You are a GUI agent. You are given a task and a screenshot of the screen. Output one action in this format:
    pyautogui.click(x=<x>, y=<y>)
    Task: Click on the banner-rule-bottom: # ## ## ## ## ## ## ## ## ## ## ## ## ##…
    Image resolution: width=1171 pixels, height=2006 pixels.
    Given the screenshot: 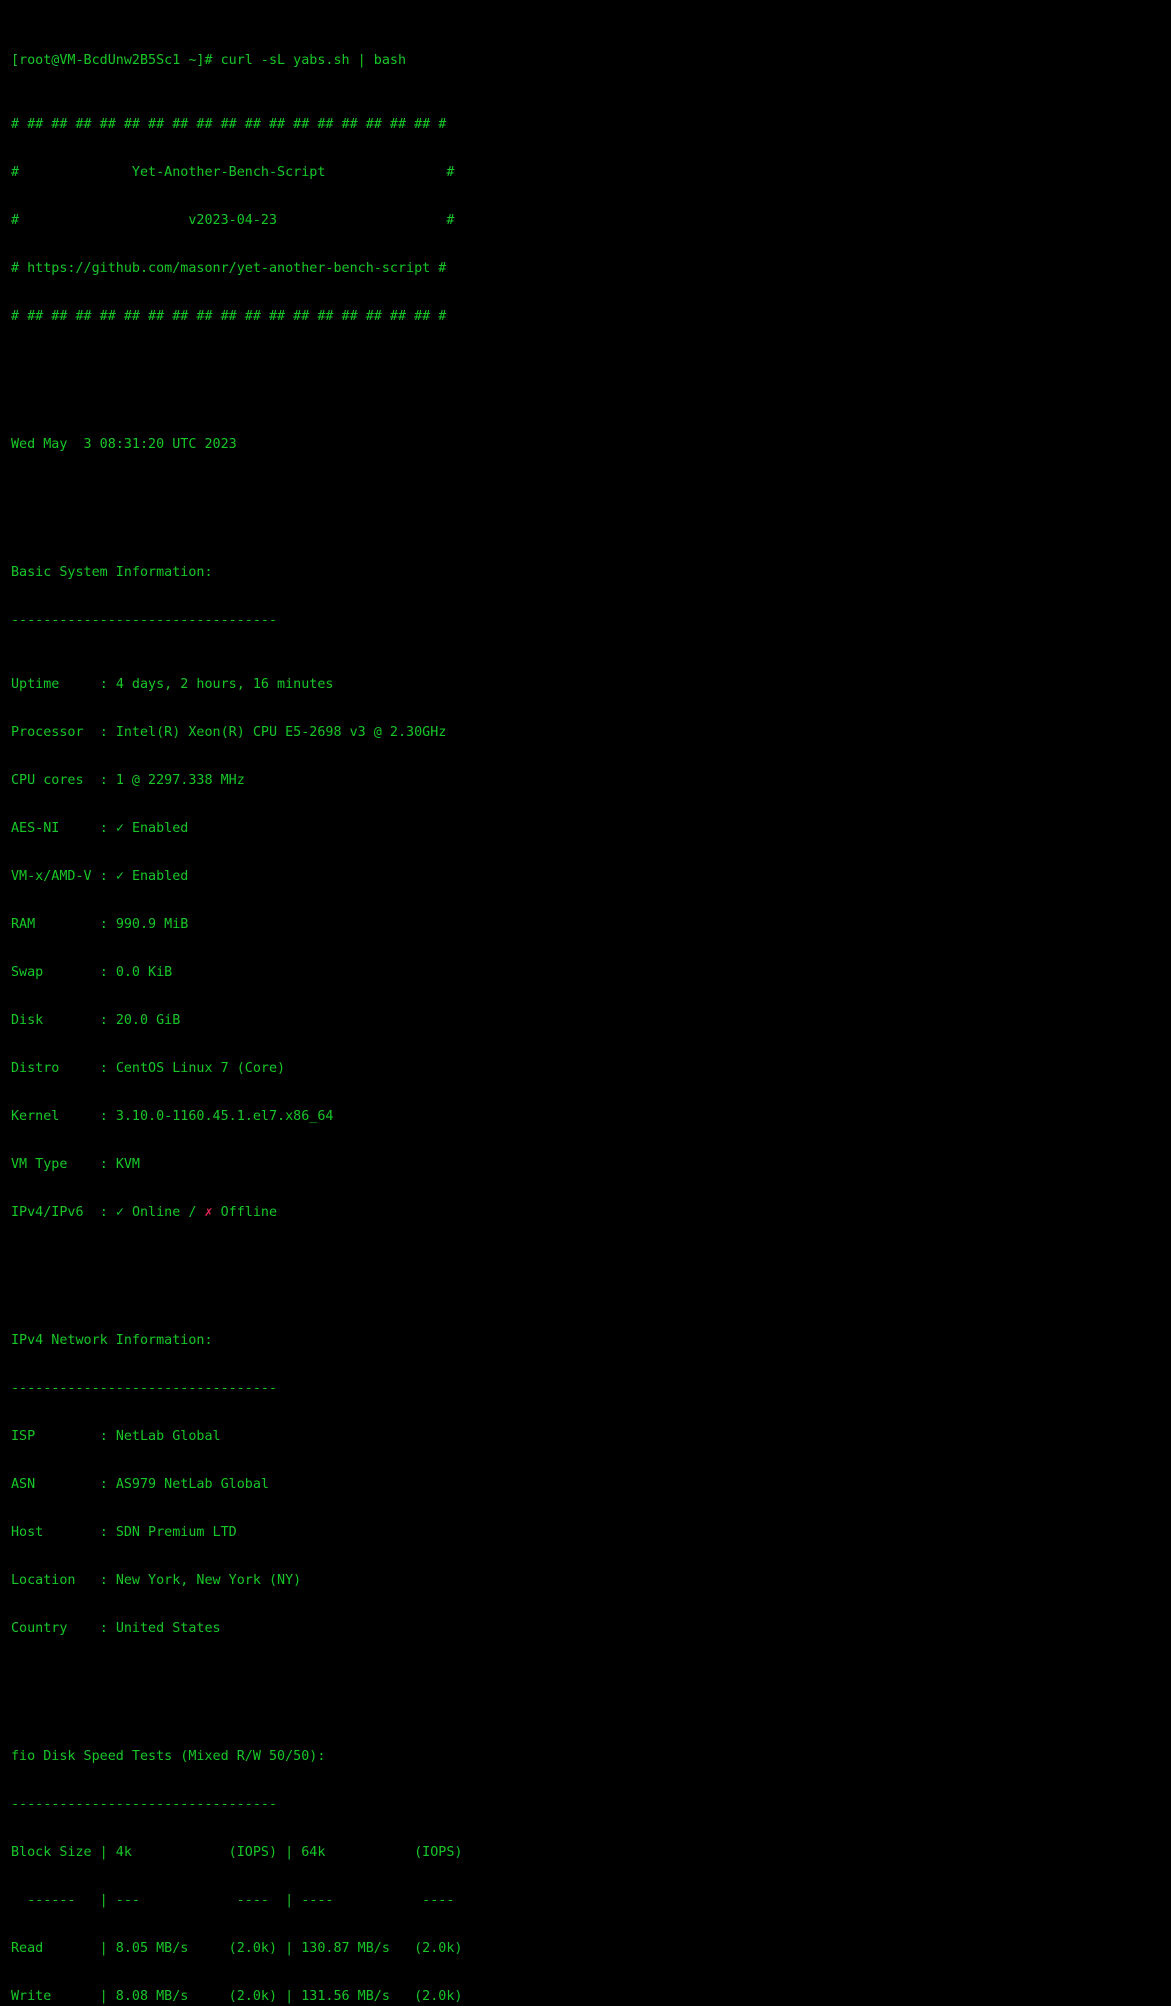 What is the action you would take?
    pyautogui.click(x=229, y=316)
    